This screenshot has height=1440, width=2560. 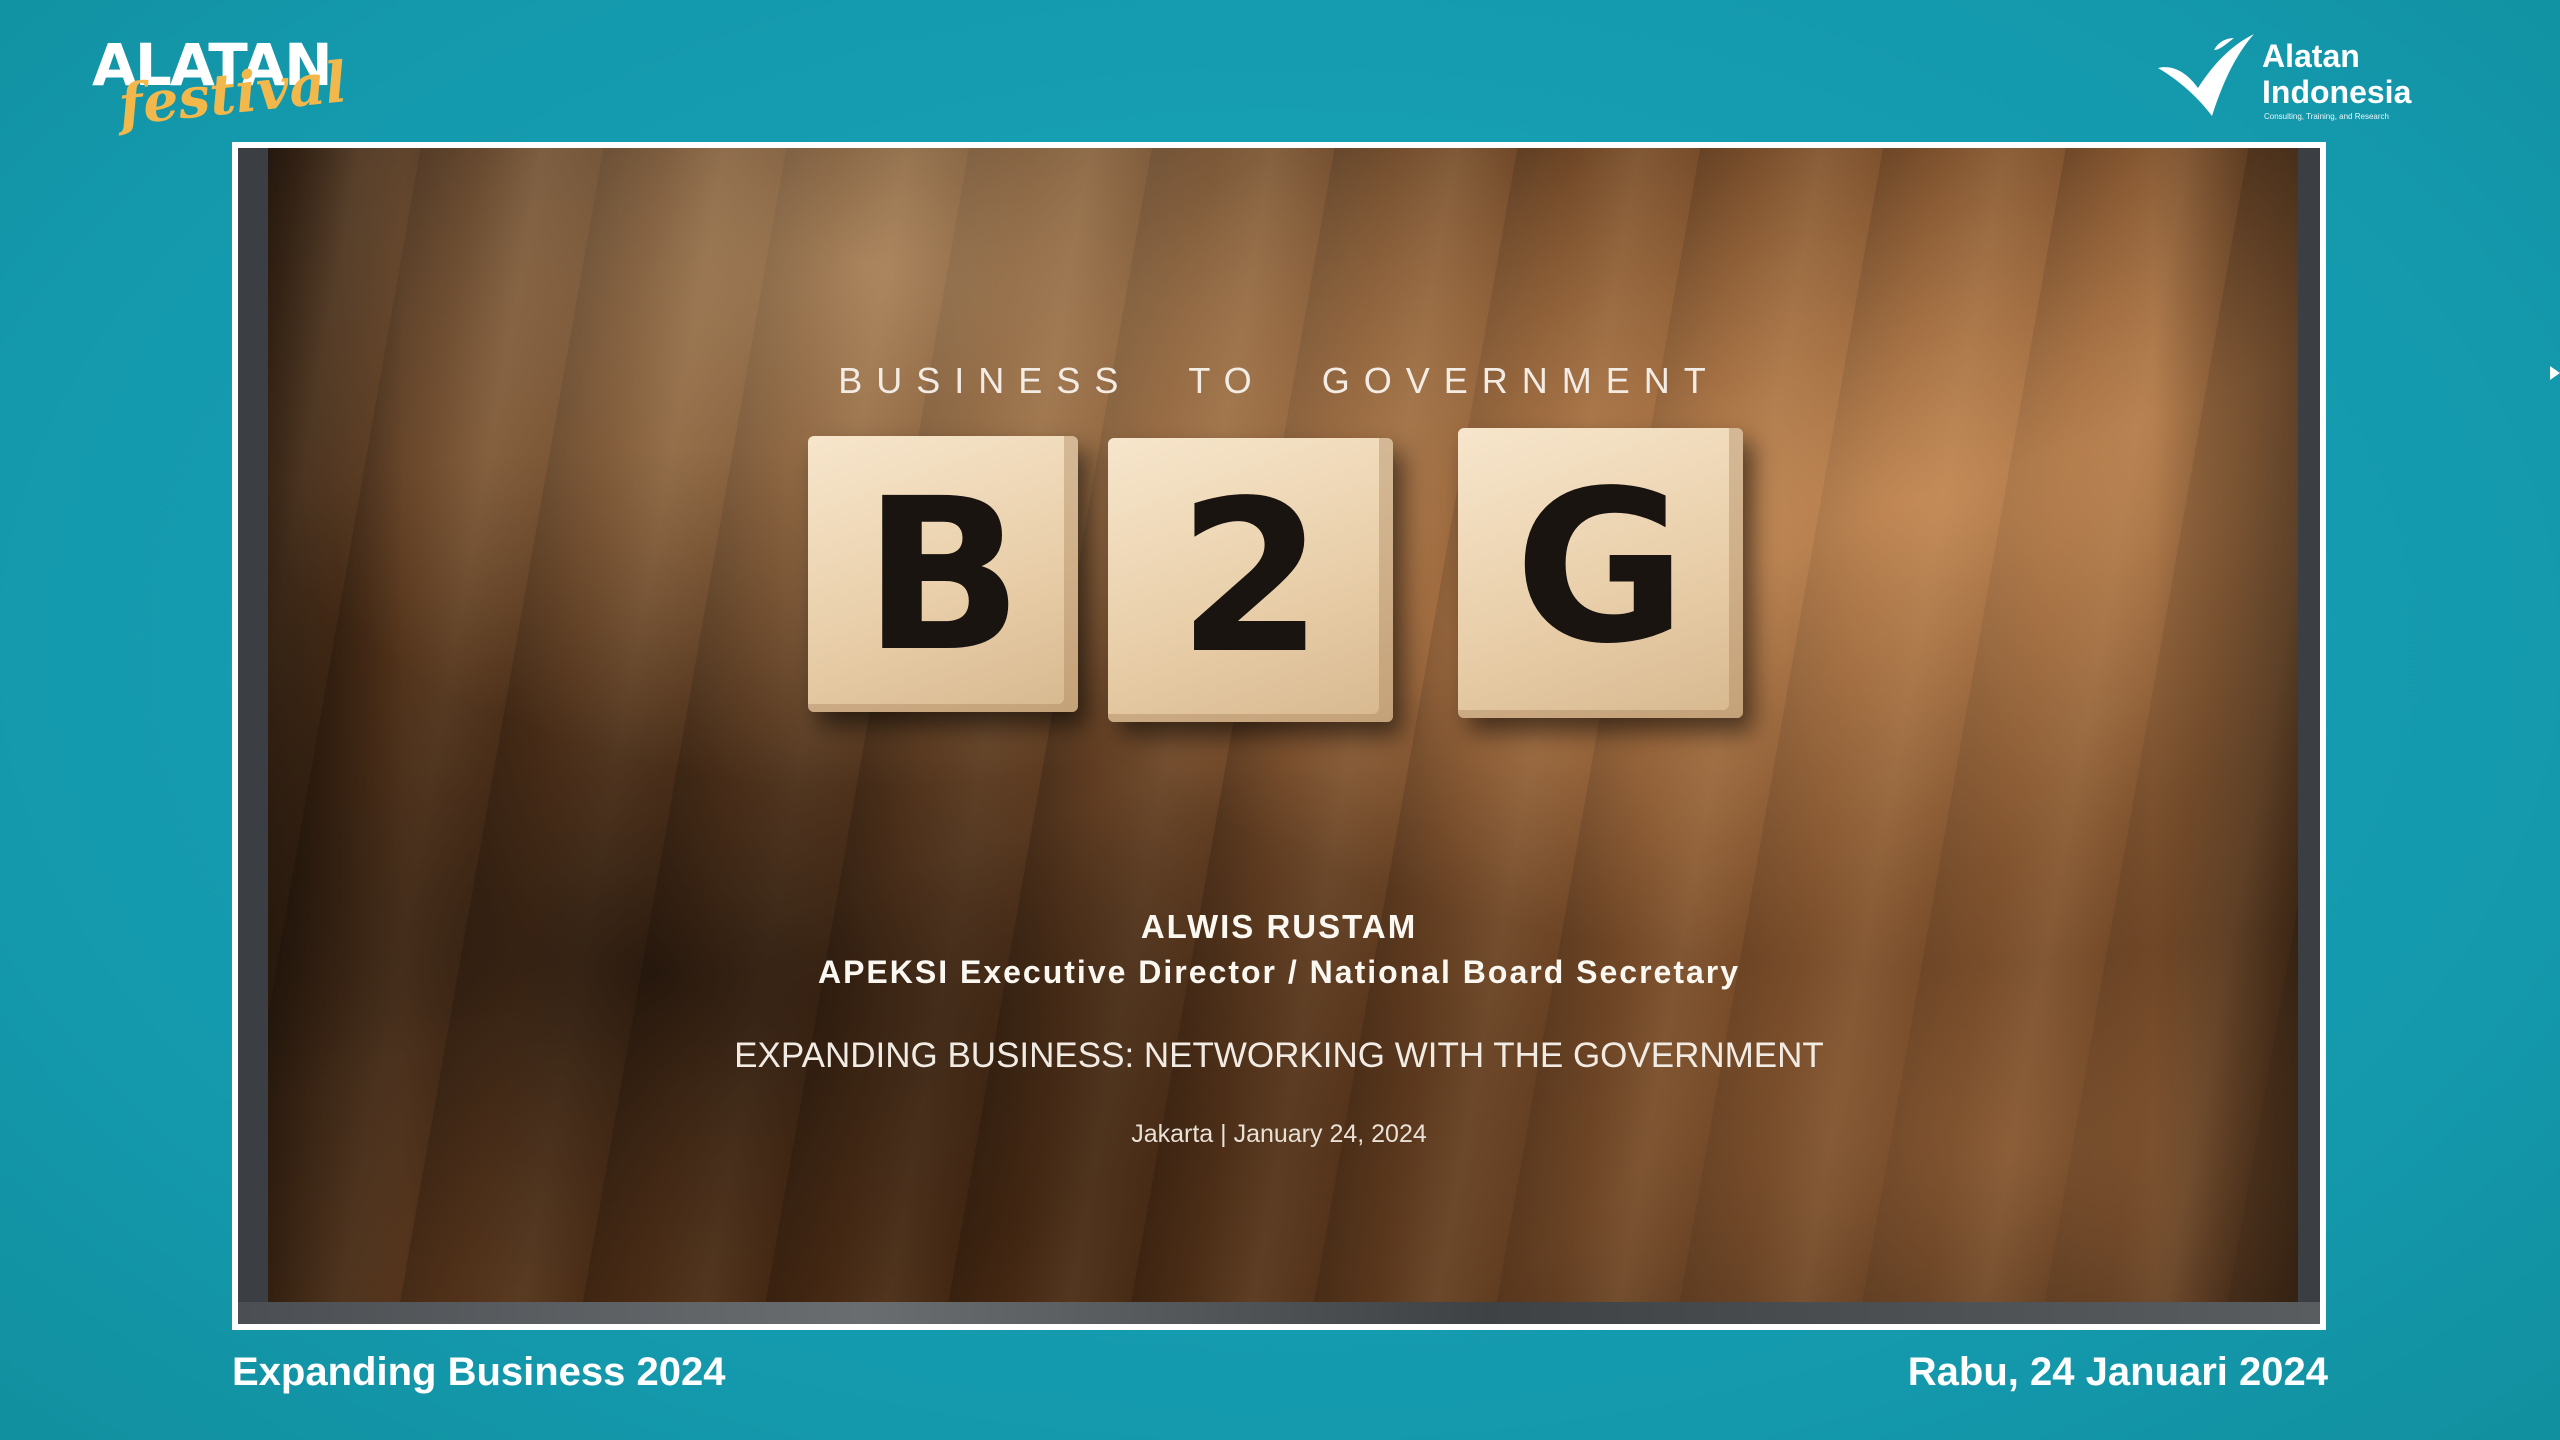 What do you see at coordinates (479, 1372) in the screenshot?
I see `event-name: Expanding Business 2024` at bounding box center [479, 1372].